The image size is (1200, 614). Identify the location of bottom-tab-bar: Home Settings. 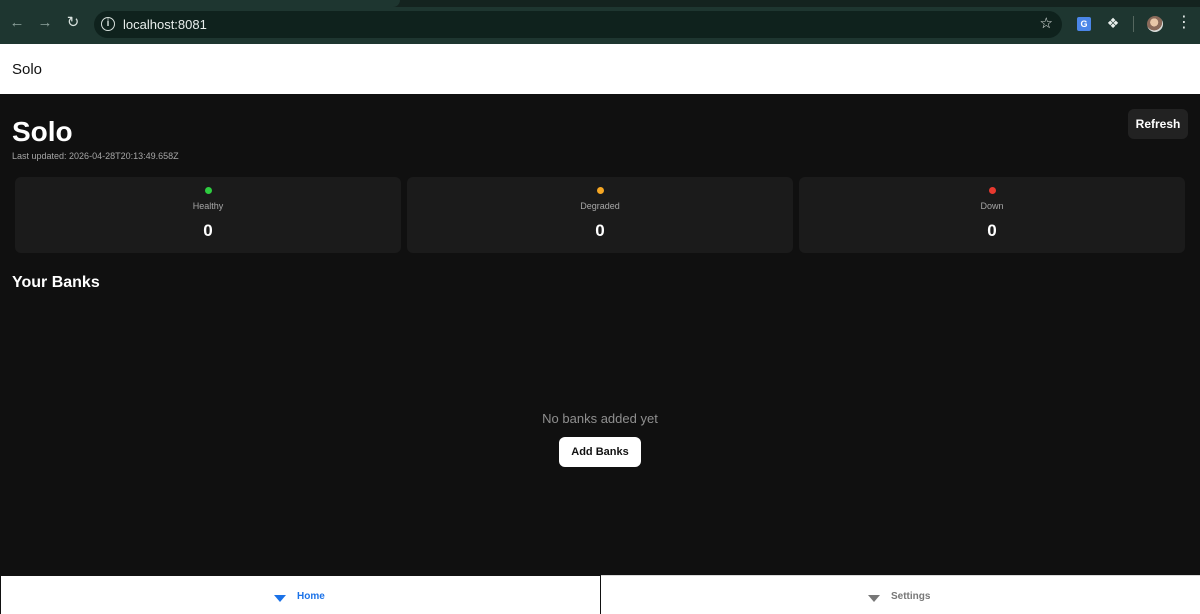
(600, 594).